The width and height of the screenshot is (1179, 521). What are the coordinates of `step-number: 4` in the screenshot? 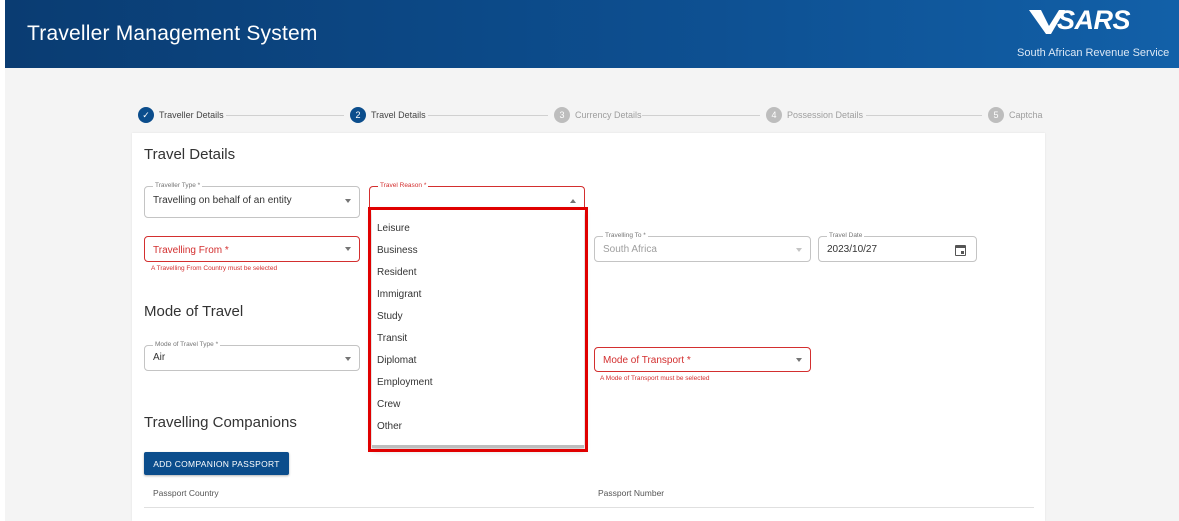 It's located at (774, 115).